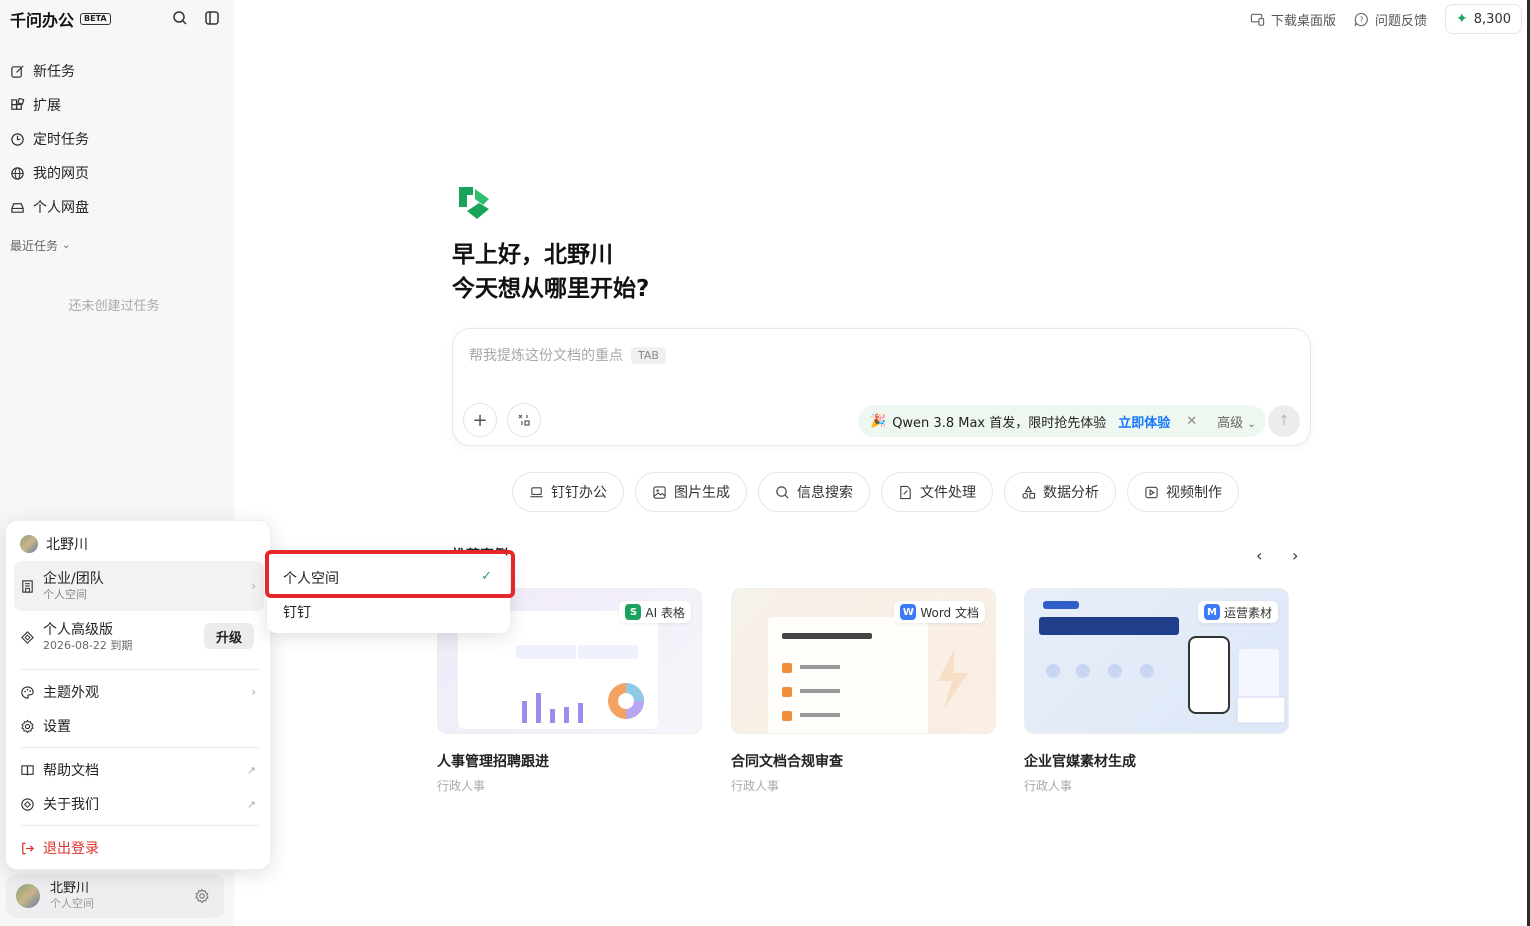 This screenshot has width=1530, height=926. Describe the element at coordinates (493, 762) in the screenshot. I see `card-title: 人事管理招聘跟进` at that location.